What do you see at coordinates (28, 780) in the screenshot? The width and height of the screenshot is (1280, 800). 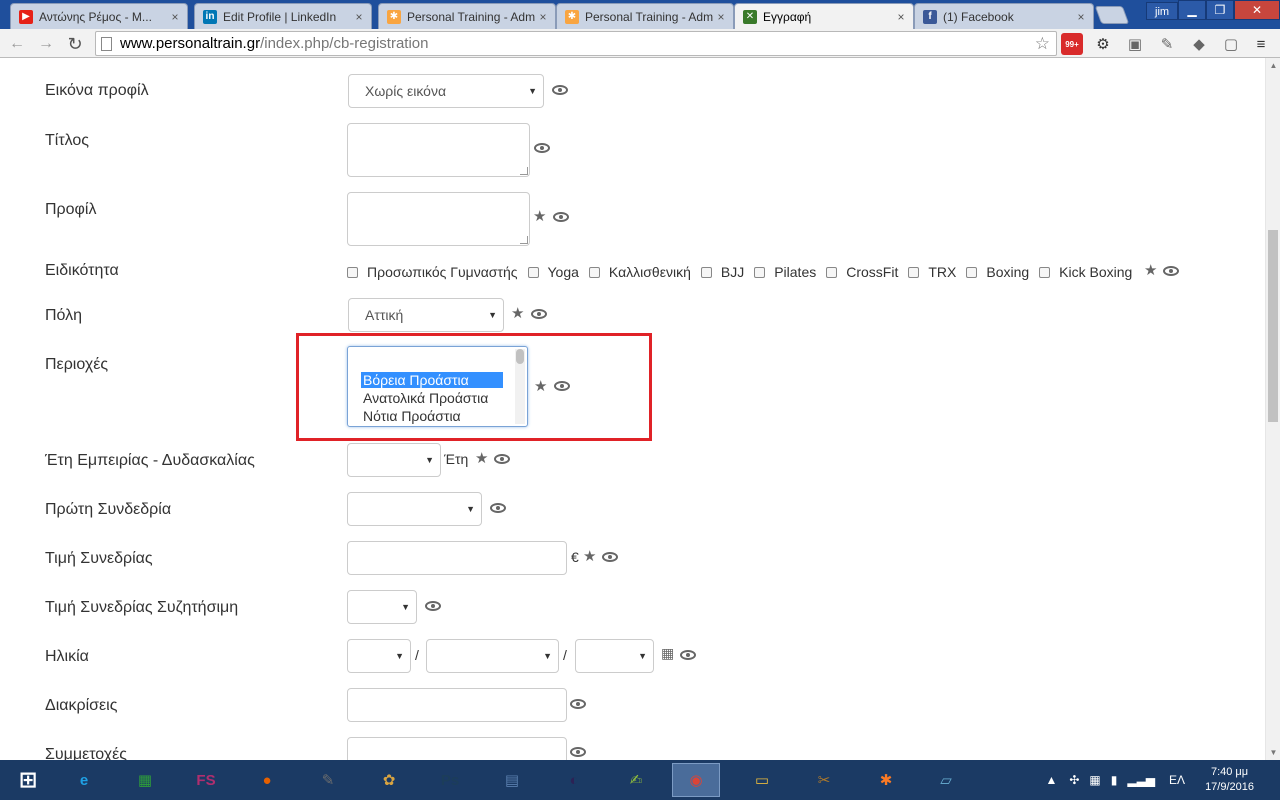 I see `windows-start-icon: ⊞` at bounding box center [28, 780].